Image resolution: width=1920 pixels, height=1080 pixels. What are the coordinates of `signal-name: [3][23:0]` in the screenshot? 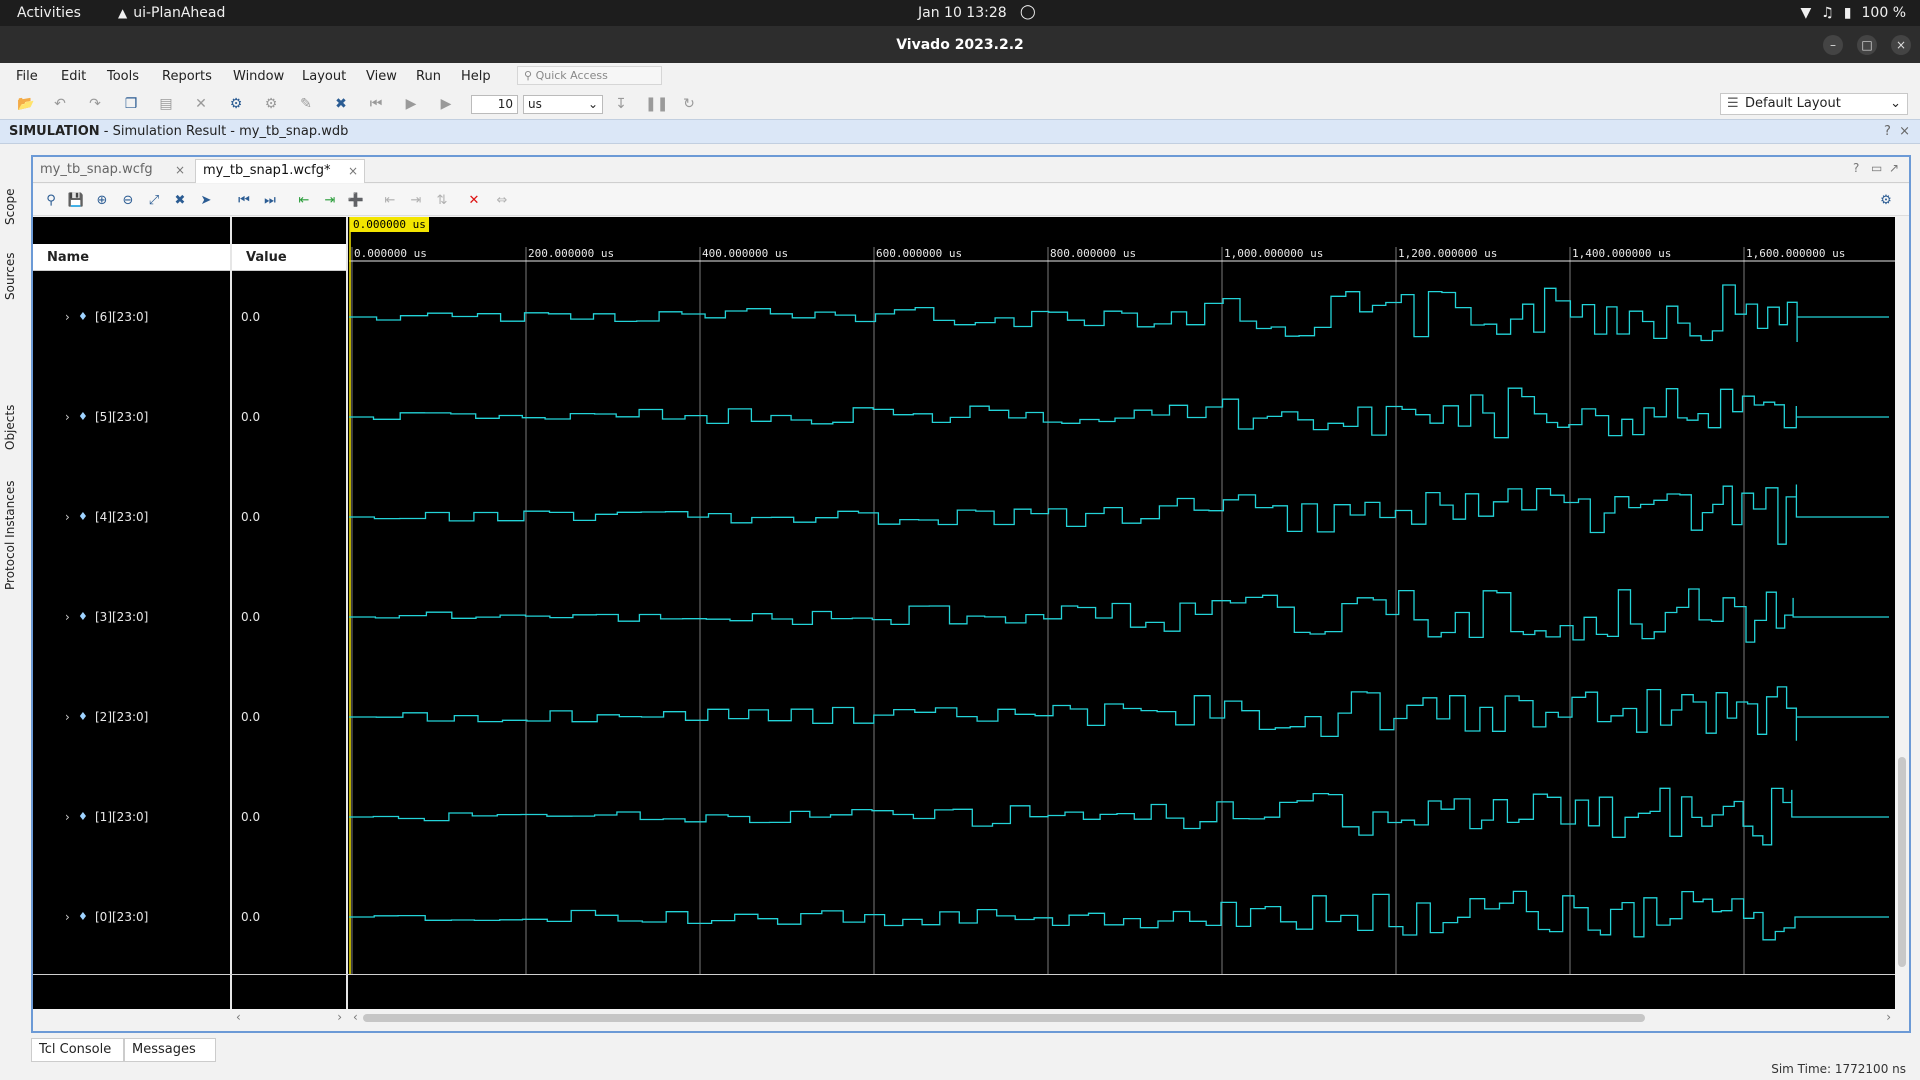 It's located at (122, 617).